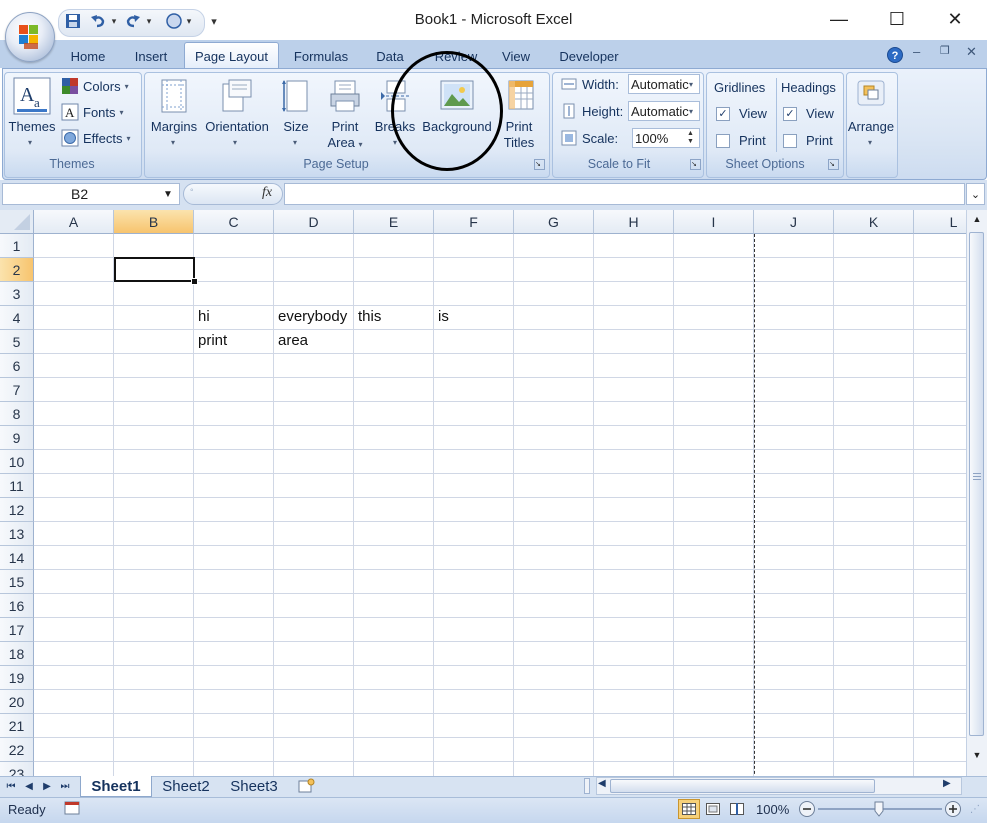 This screenshot has width=987, height=823. What do you see at coordinates (17, 390) in the screenshot?
I see `row-header-7: 7` at bounding box center [17, 390].